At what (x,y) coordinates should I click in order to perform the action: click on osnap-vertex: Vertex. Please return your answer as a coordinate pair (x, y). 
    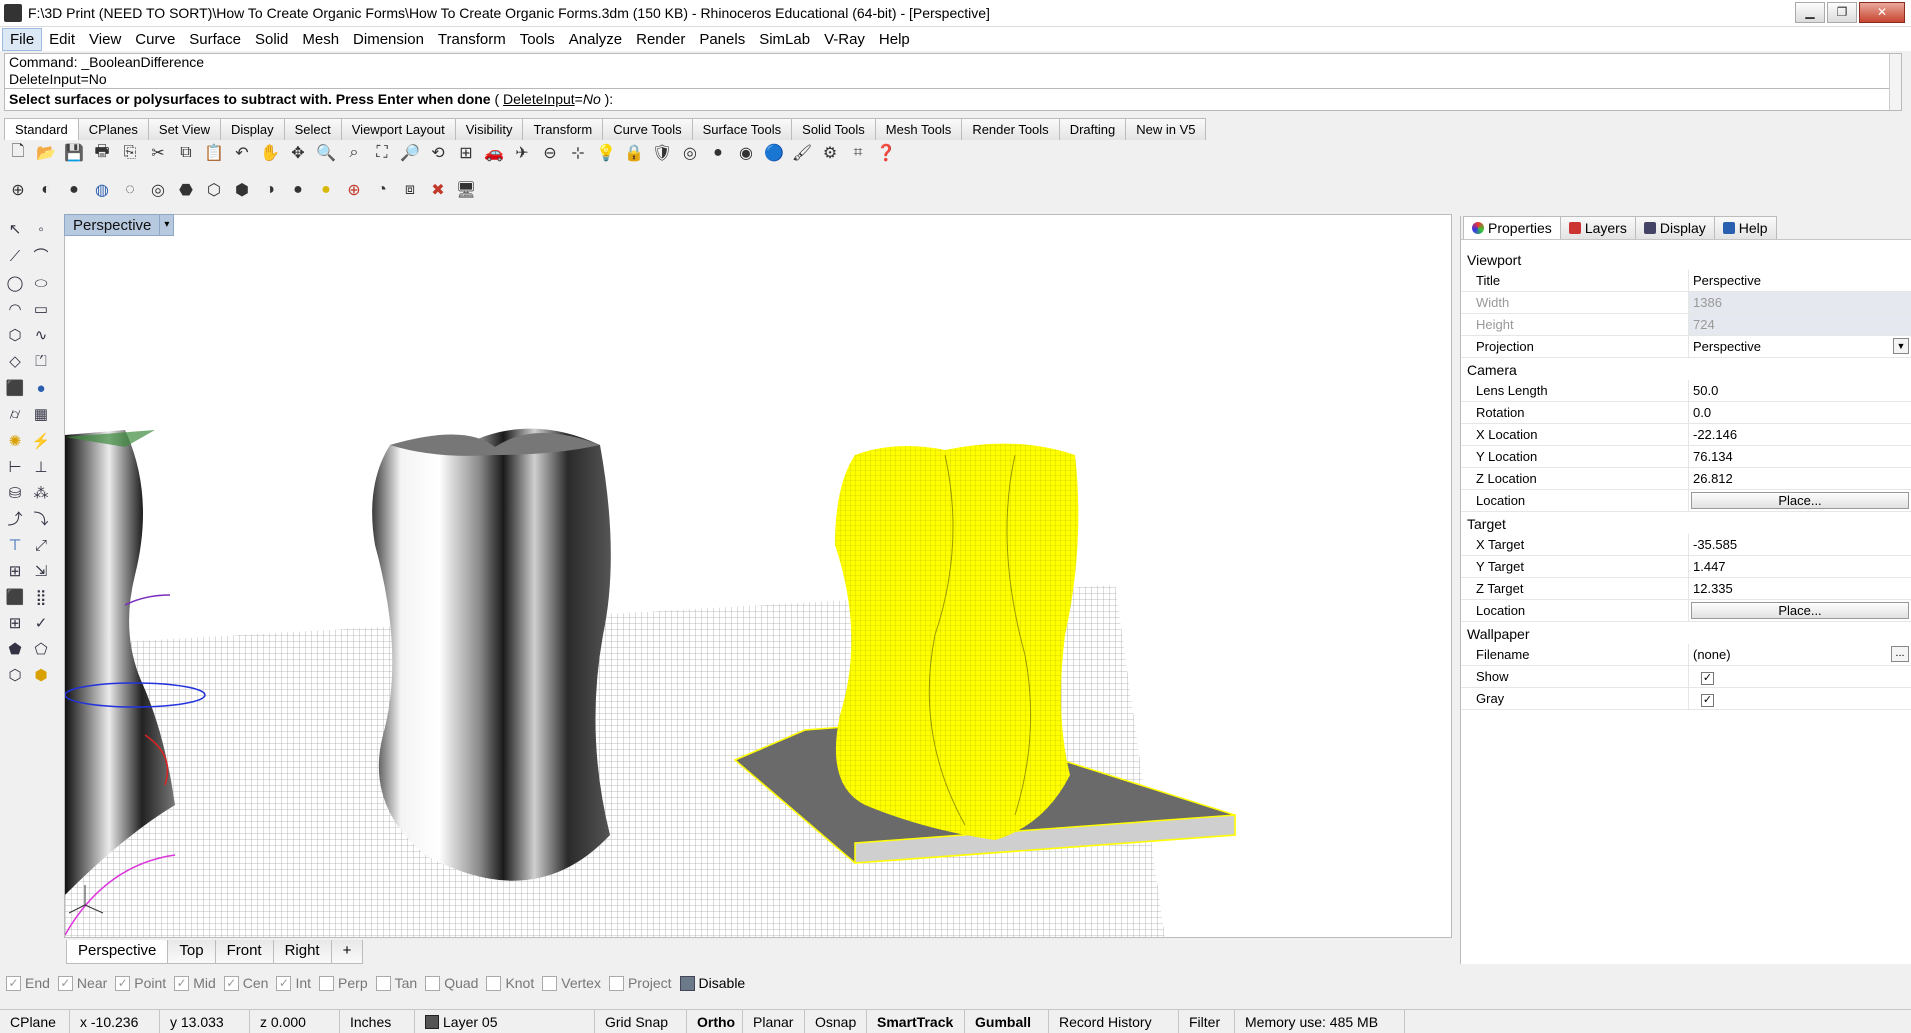
    Looking at the image, I should click on (571, 983).